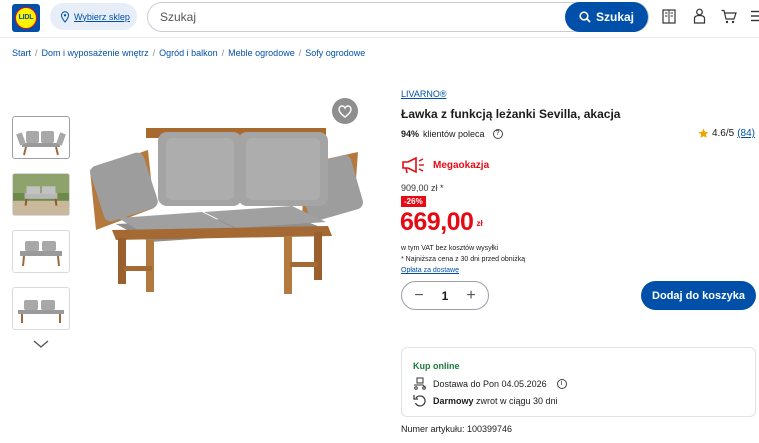  Describe the element at coordinates (606, 17) in the screenshot. I see `search-button: Szukaj` at that location.